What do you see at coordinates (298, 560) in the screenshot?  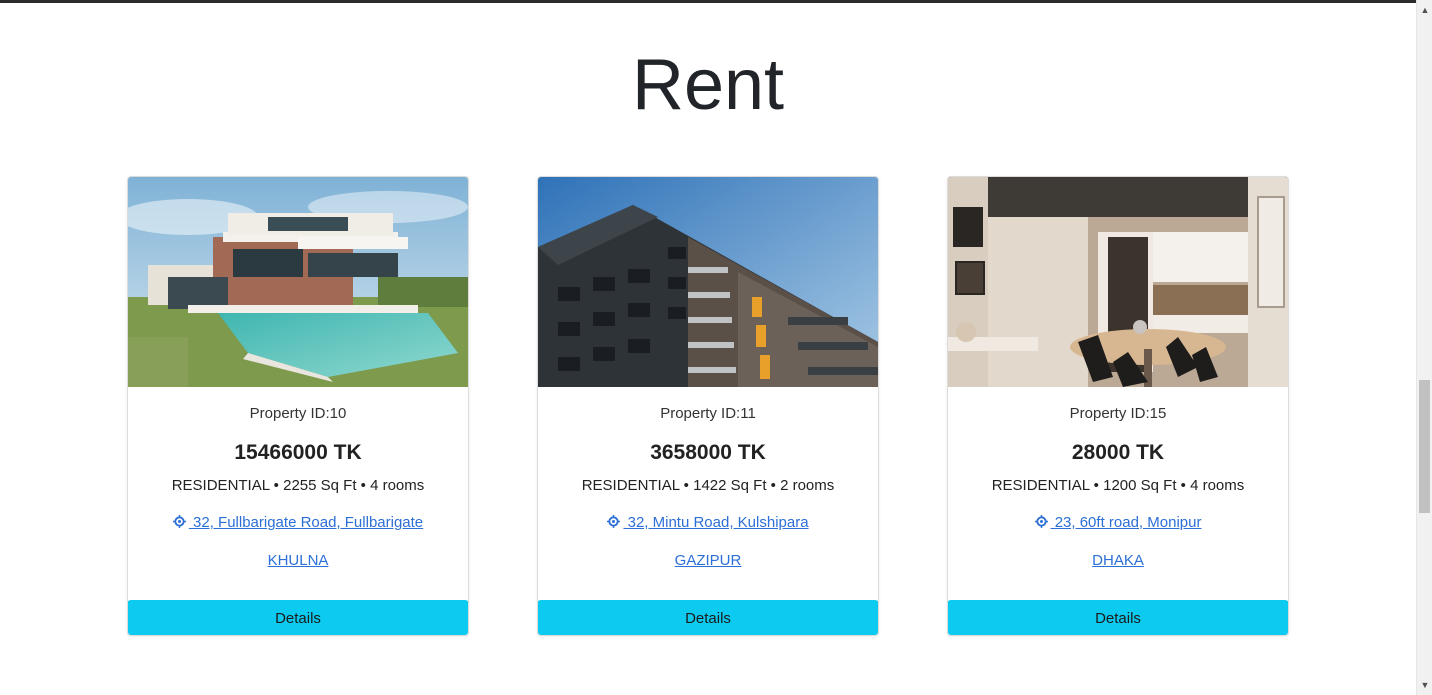 I see `city-link: KHULNA` at bounding box center [298, 560].